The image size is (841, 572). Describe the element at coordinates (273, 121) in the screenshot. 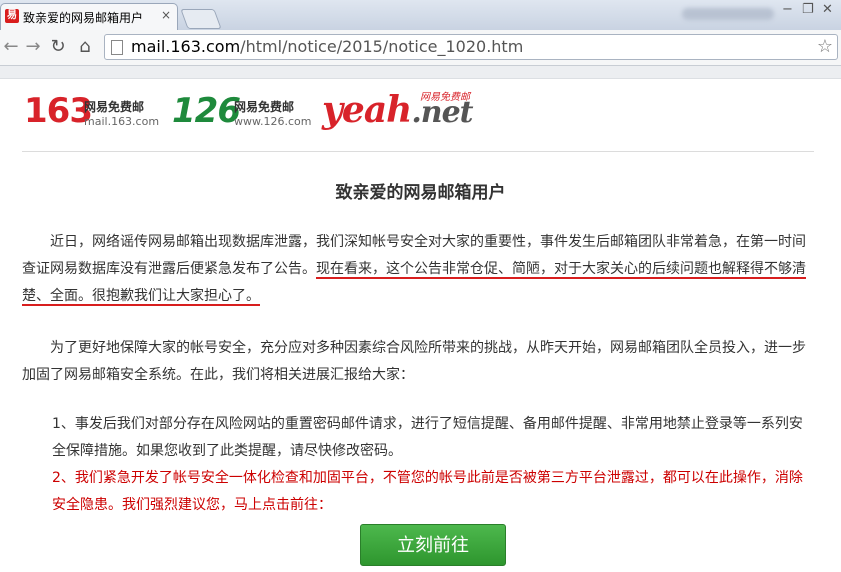

I see `logo-126-domain: www.126.com` at that location.